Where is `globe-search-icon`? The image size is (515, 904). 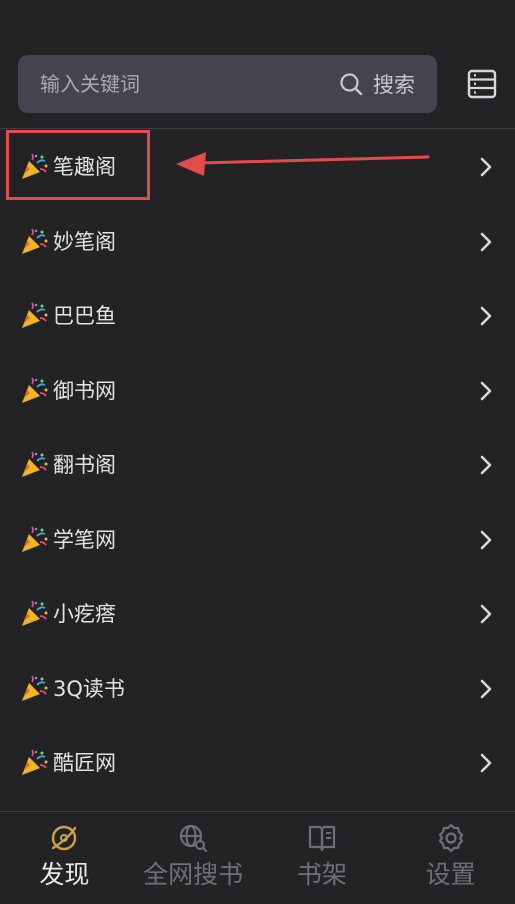 globe-search-icon is located at coordinates (194, 838).